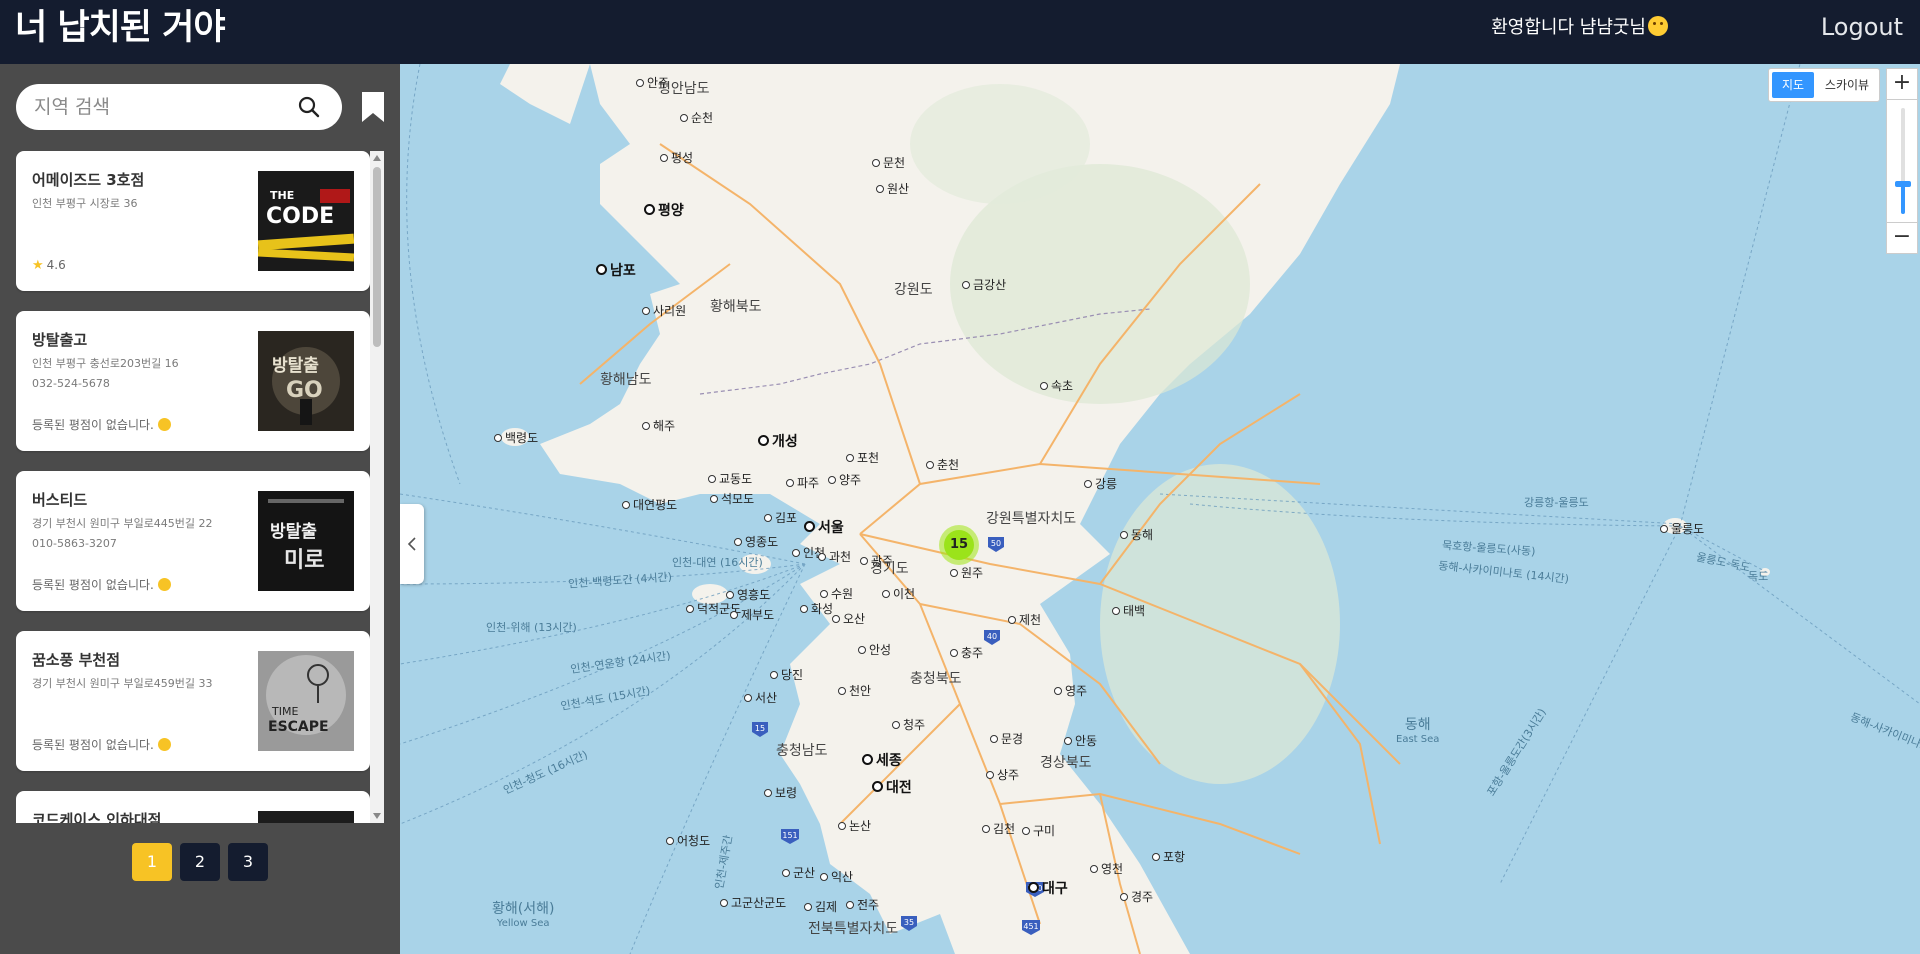 The image size is (1920, 954). I want to click on scroll-thumb, so click(377, 257).